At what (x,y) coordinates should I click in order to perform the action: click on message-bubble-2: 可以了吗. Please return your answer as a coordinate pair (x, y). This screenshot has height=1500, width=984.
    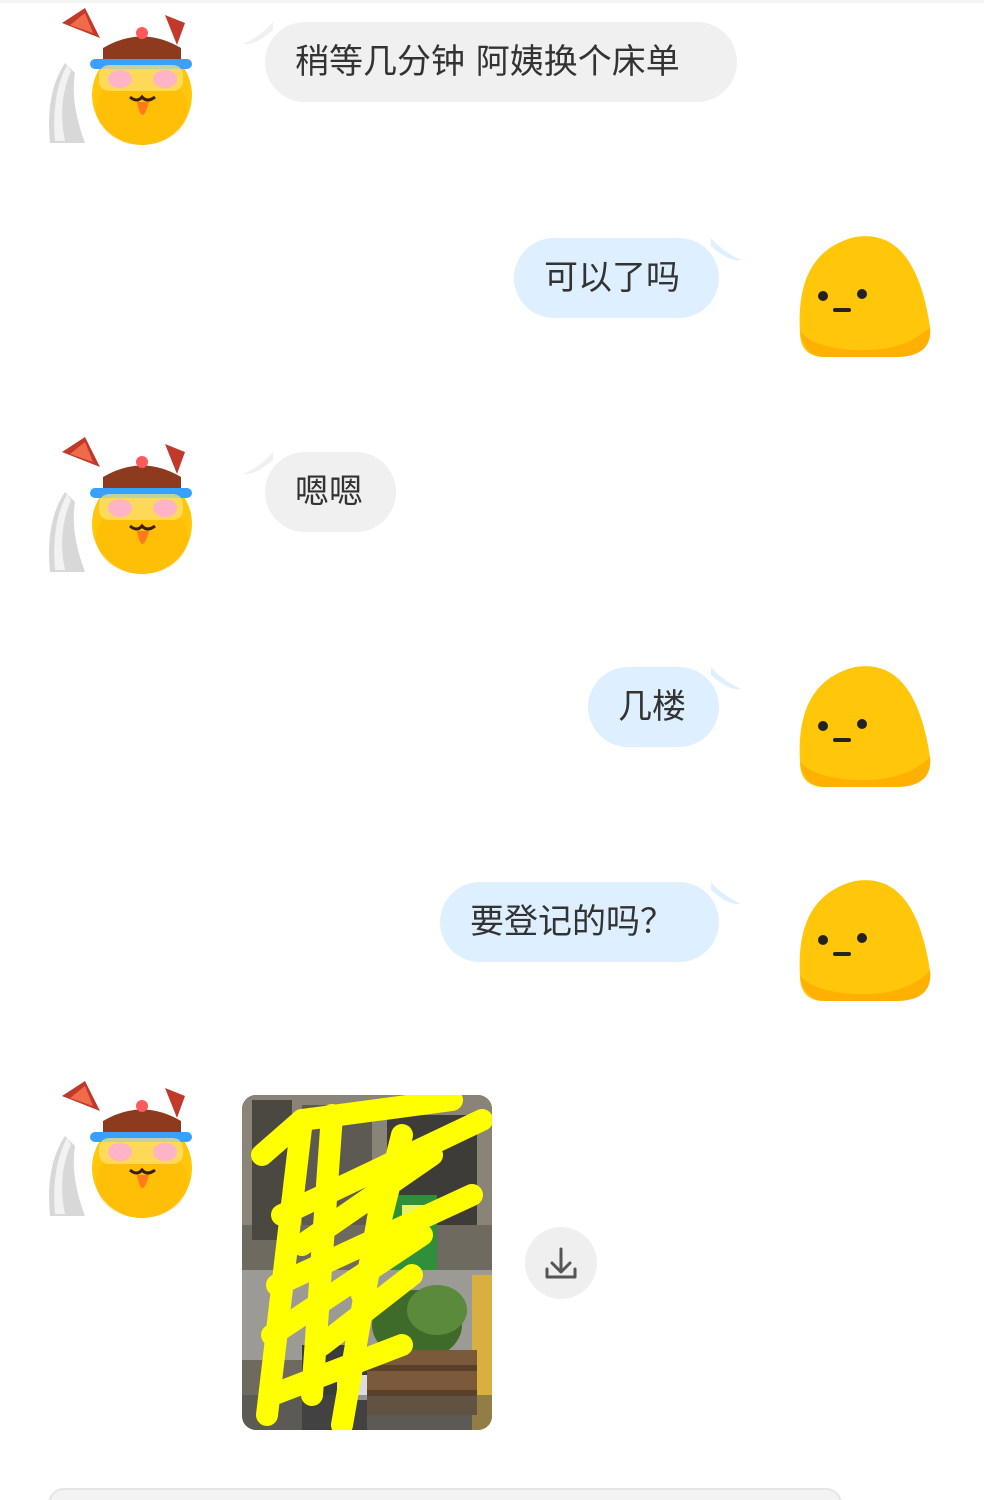
    Looking at the image, I should click on (627, 278).